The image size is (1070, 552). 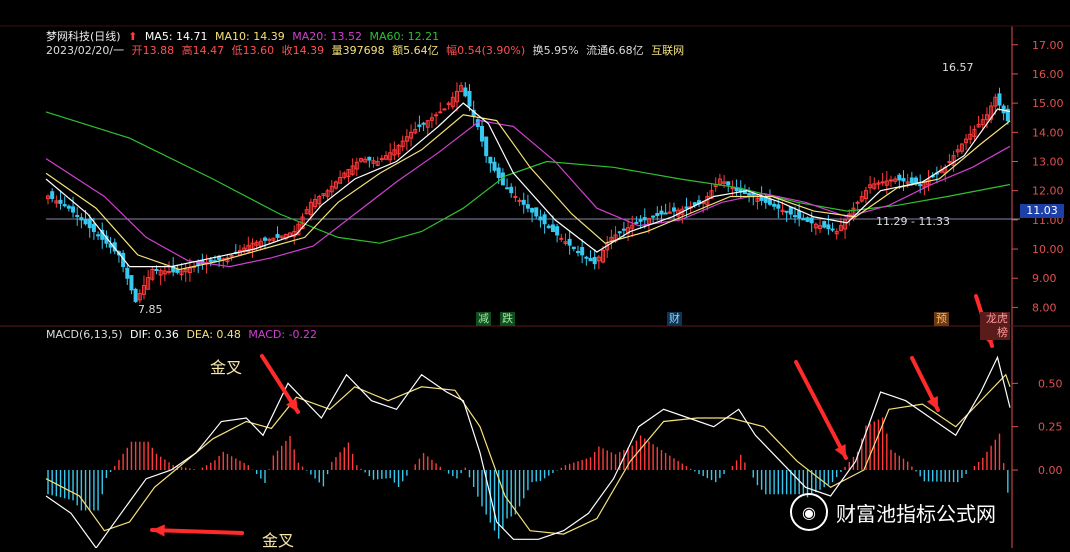 What do you see at coordinates (941, 319) in the screenshot?
I see `event-tag-forecast: 预` at bounding box center [941, 319].